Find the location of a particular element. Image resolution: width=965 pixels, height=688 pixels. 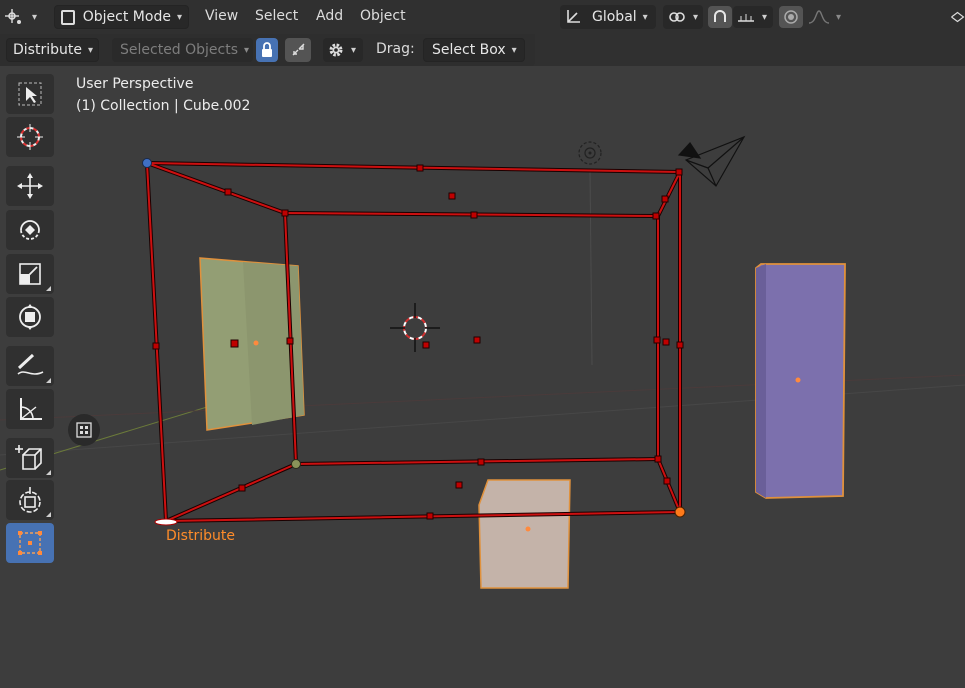

drag-dropdown: Select Box ▾ is located at coordinates (474, 50).